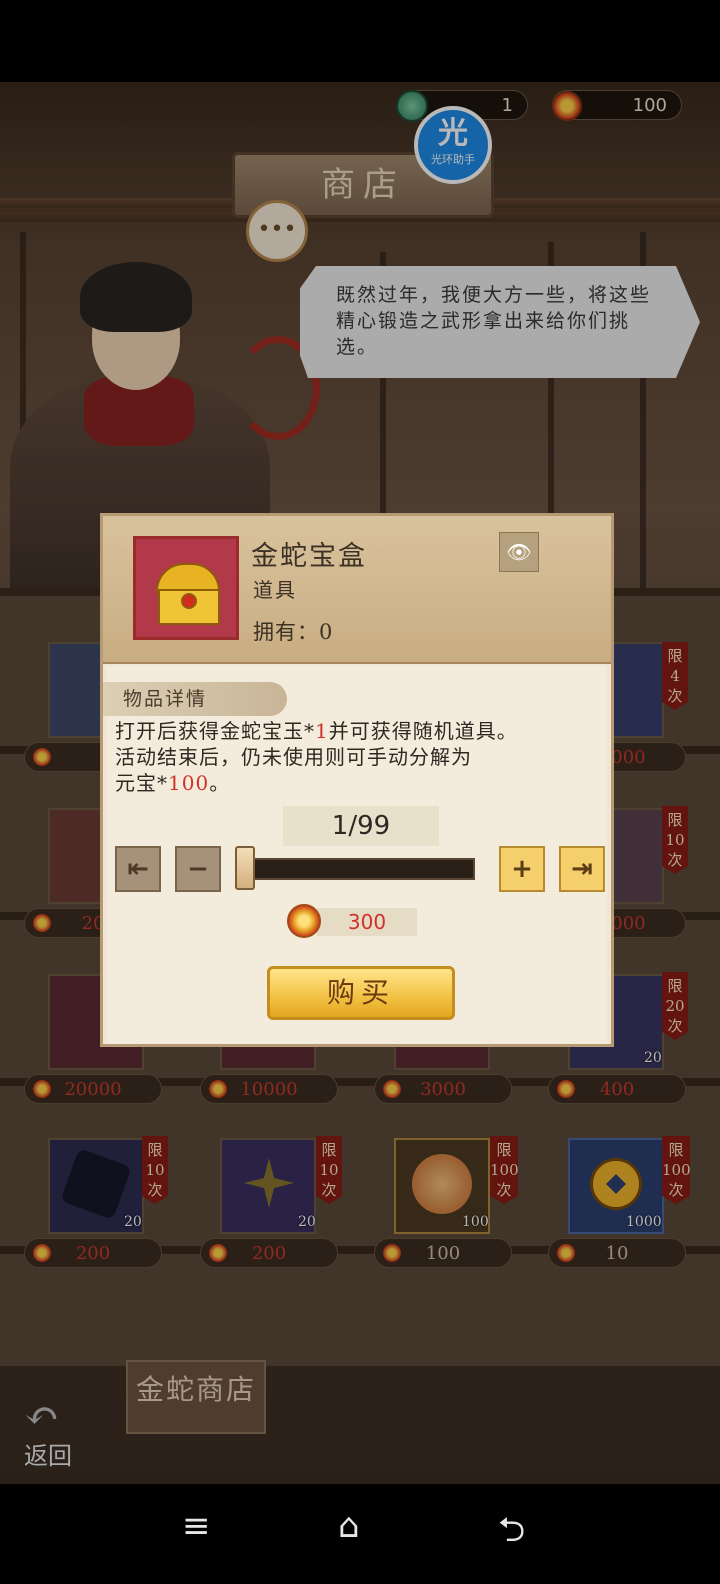 This screenshot has height=1584, width=720. I want to click on item-name: 金蛇宝盒, so click(309, 556).